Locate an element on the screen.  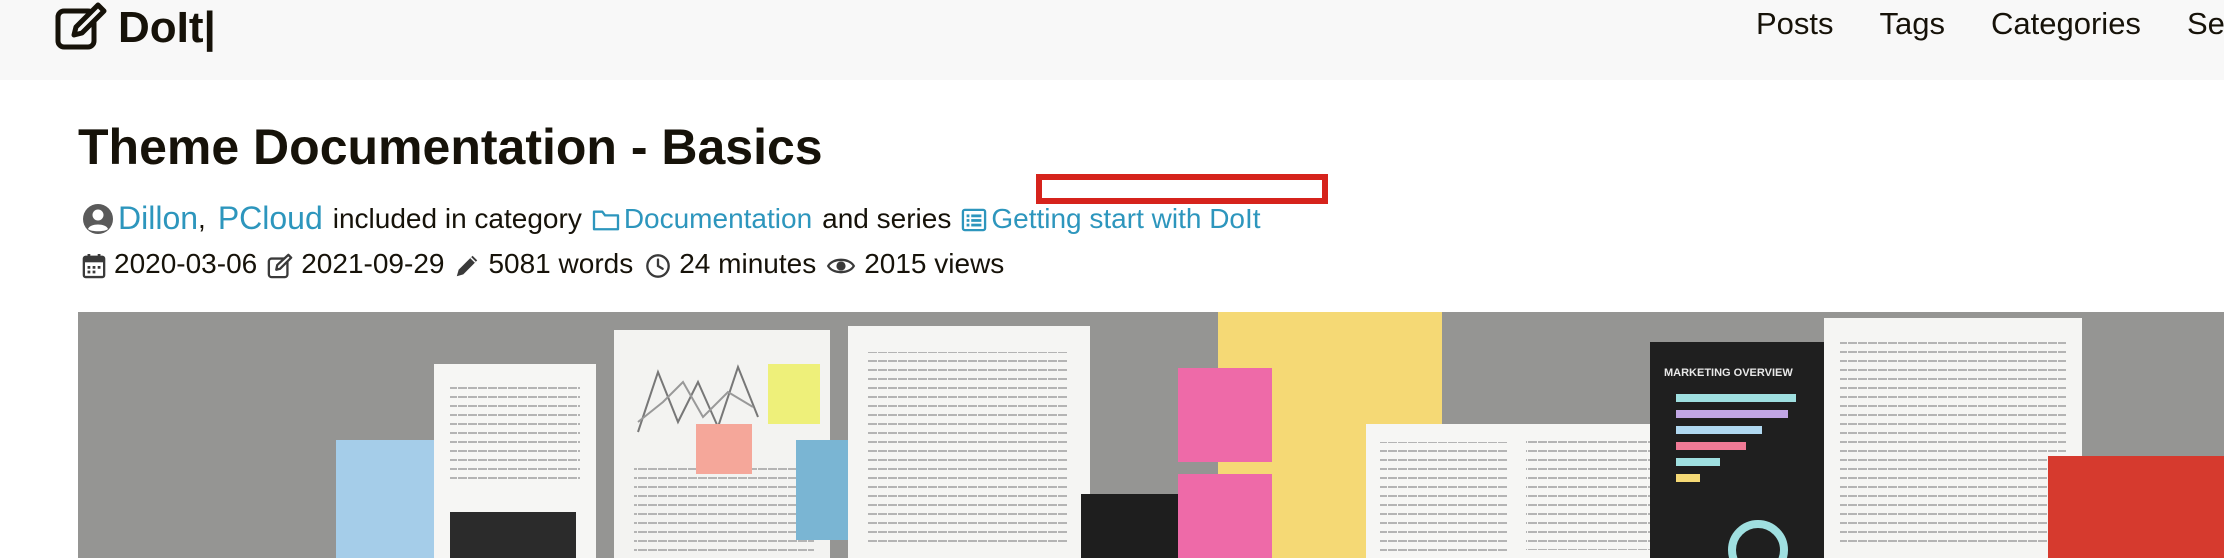
edit-icon is located at coordinates (280, 264).